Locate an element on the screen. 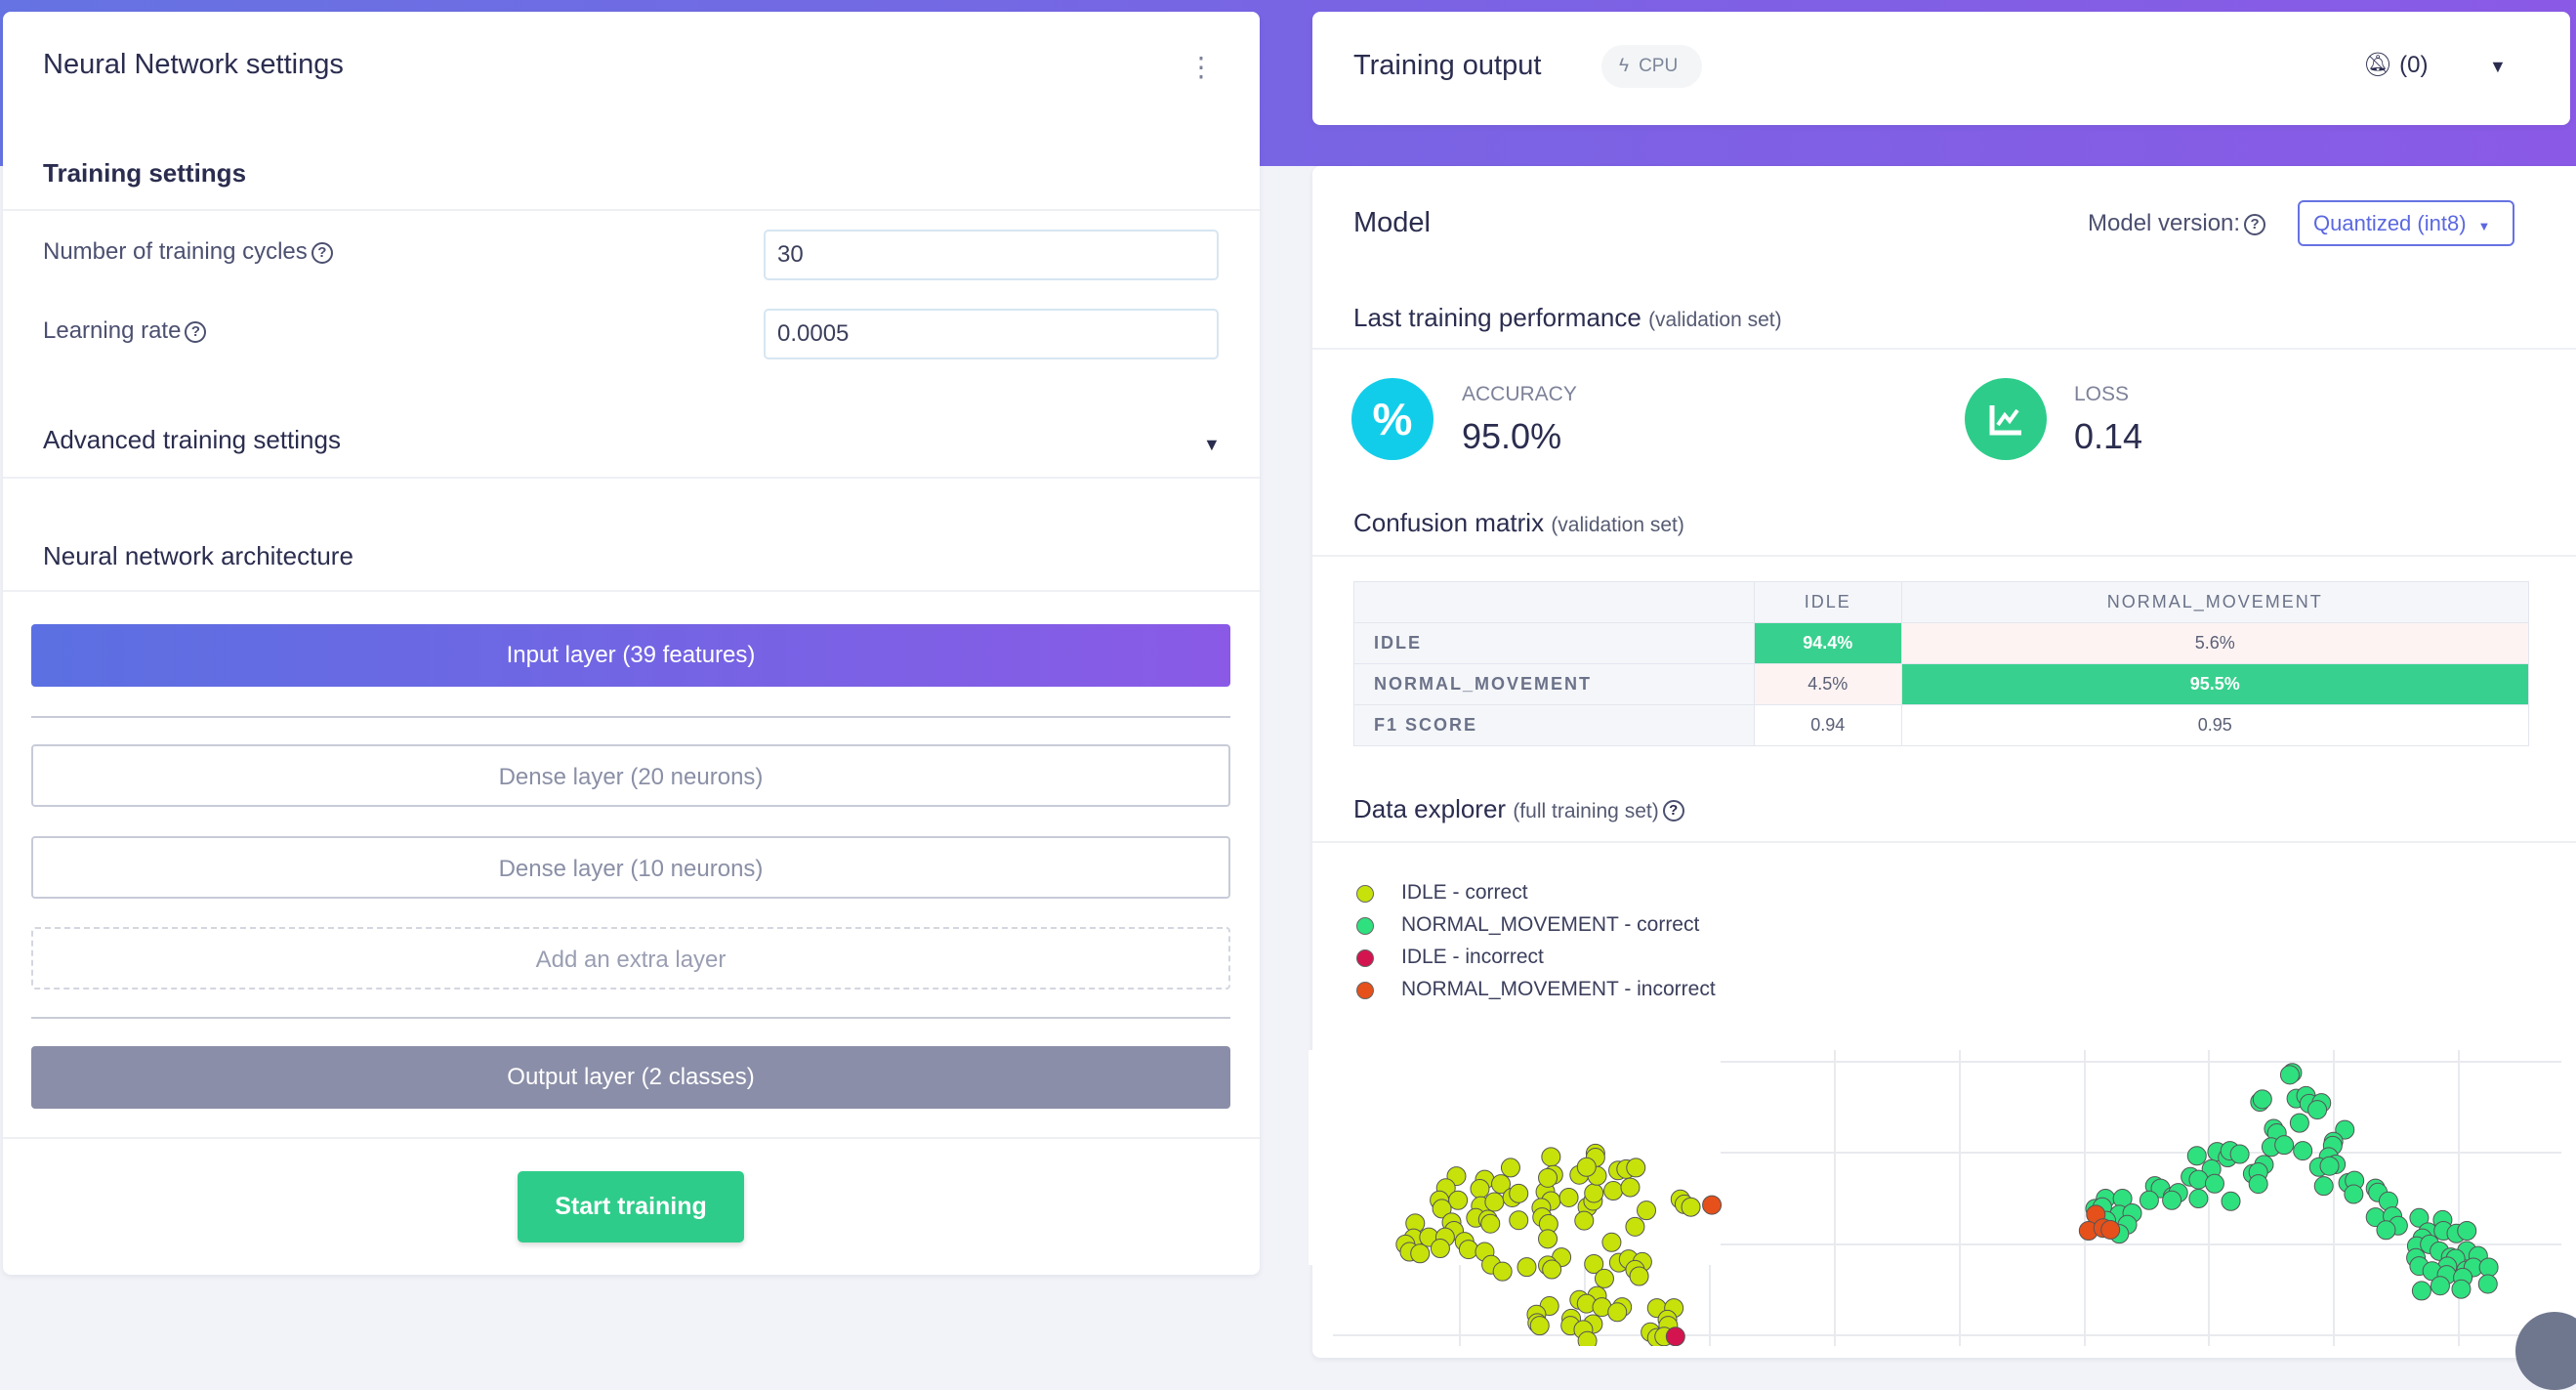  cpu-badge: ϟ CPU is located at coordinates (1651, 66).